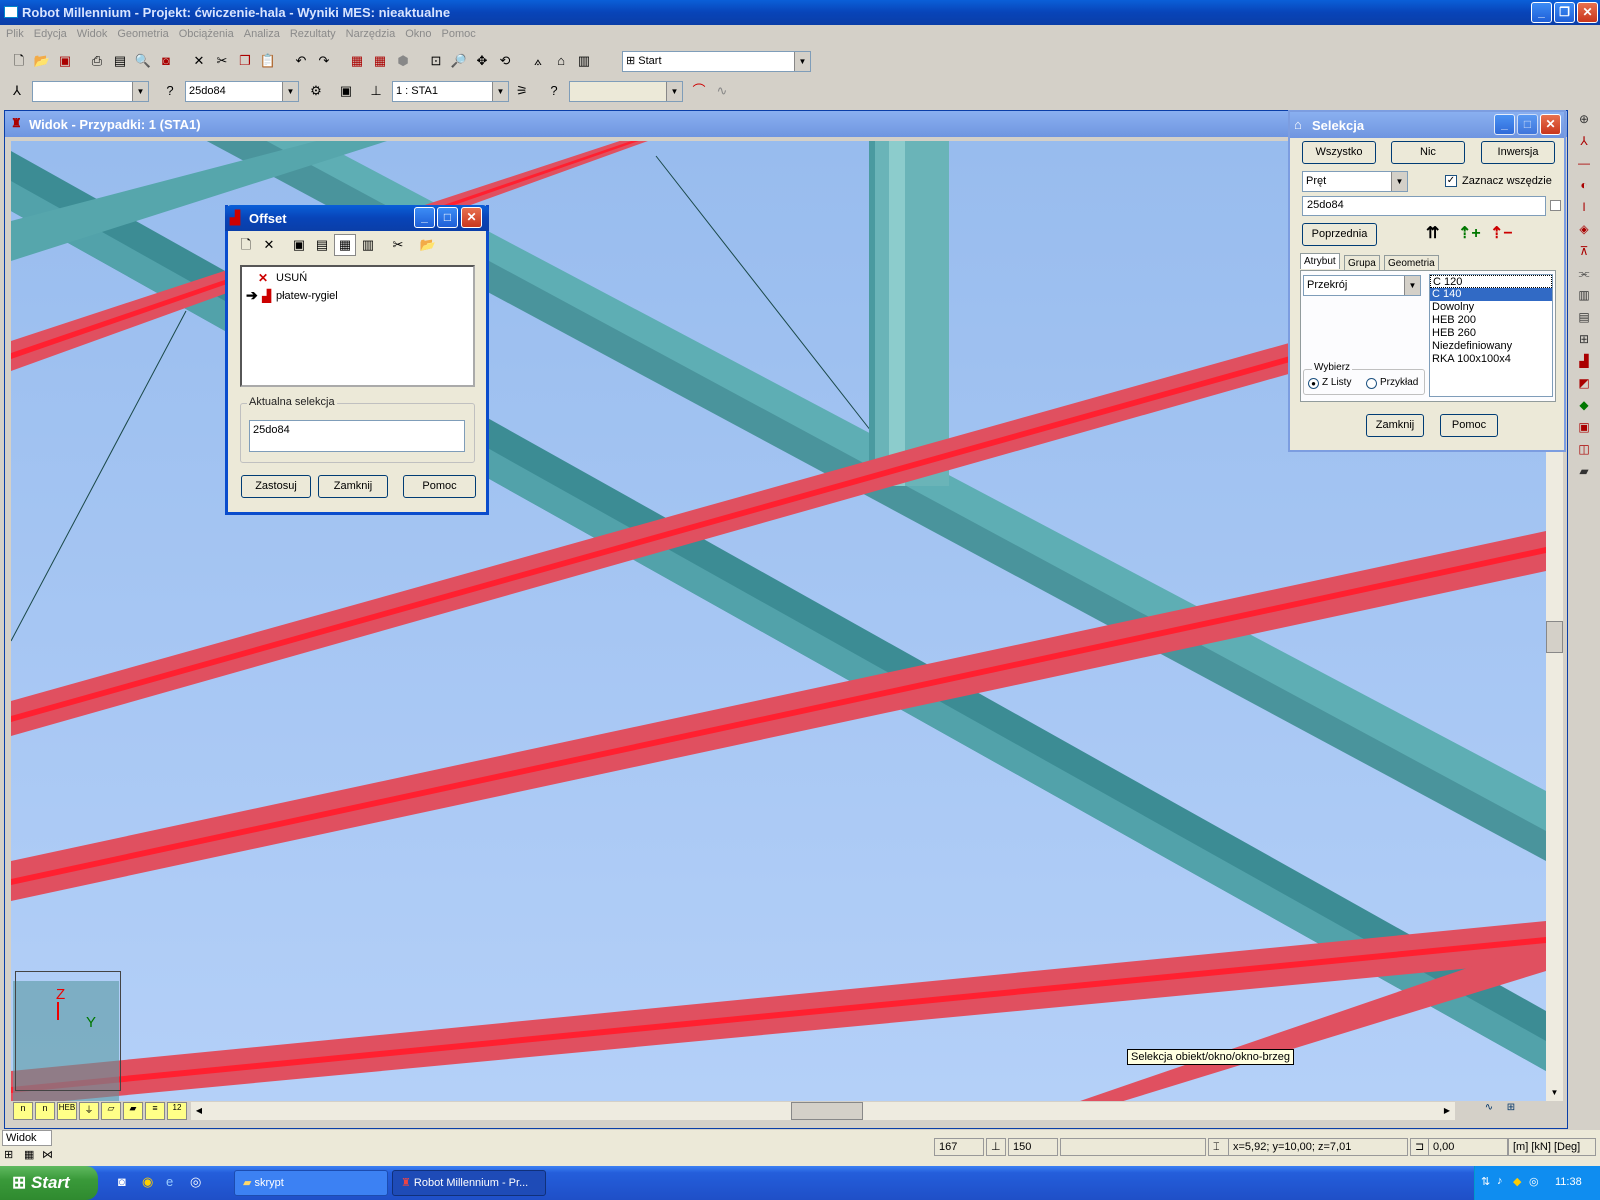 The width and height of the screenshot is (1600, 1200). I want to click on grid-icon: ≡, so click(155, 1111).